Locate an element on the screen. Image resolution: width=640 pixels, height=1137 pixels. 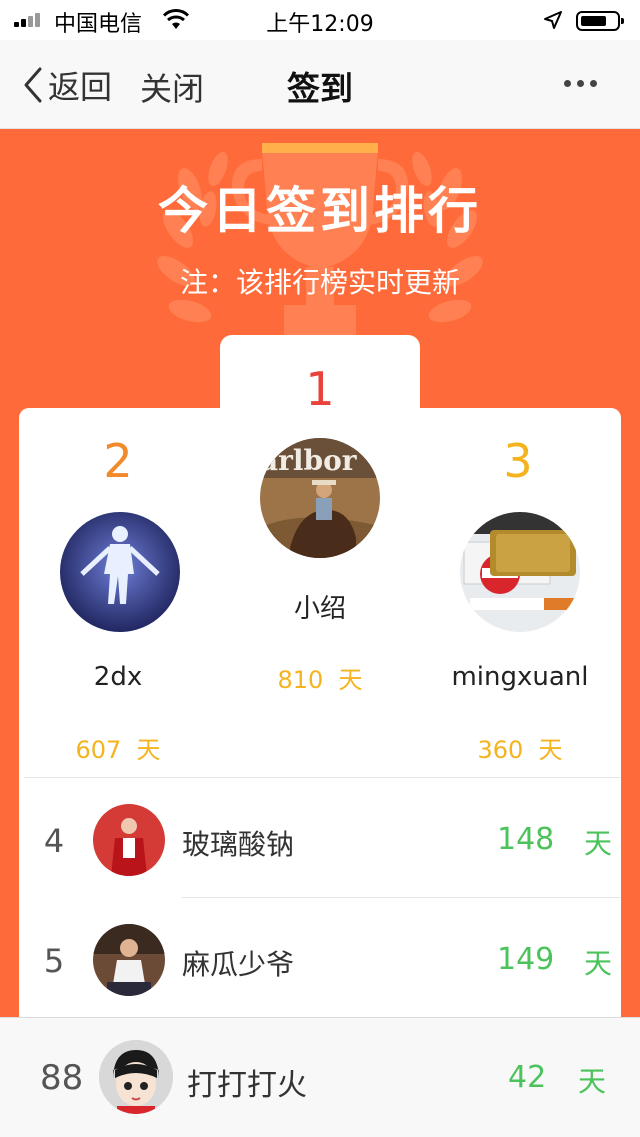
my-rank-number: 88 is located at coordinates (62, 1078).